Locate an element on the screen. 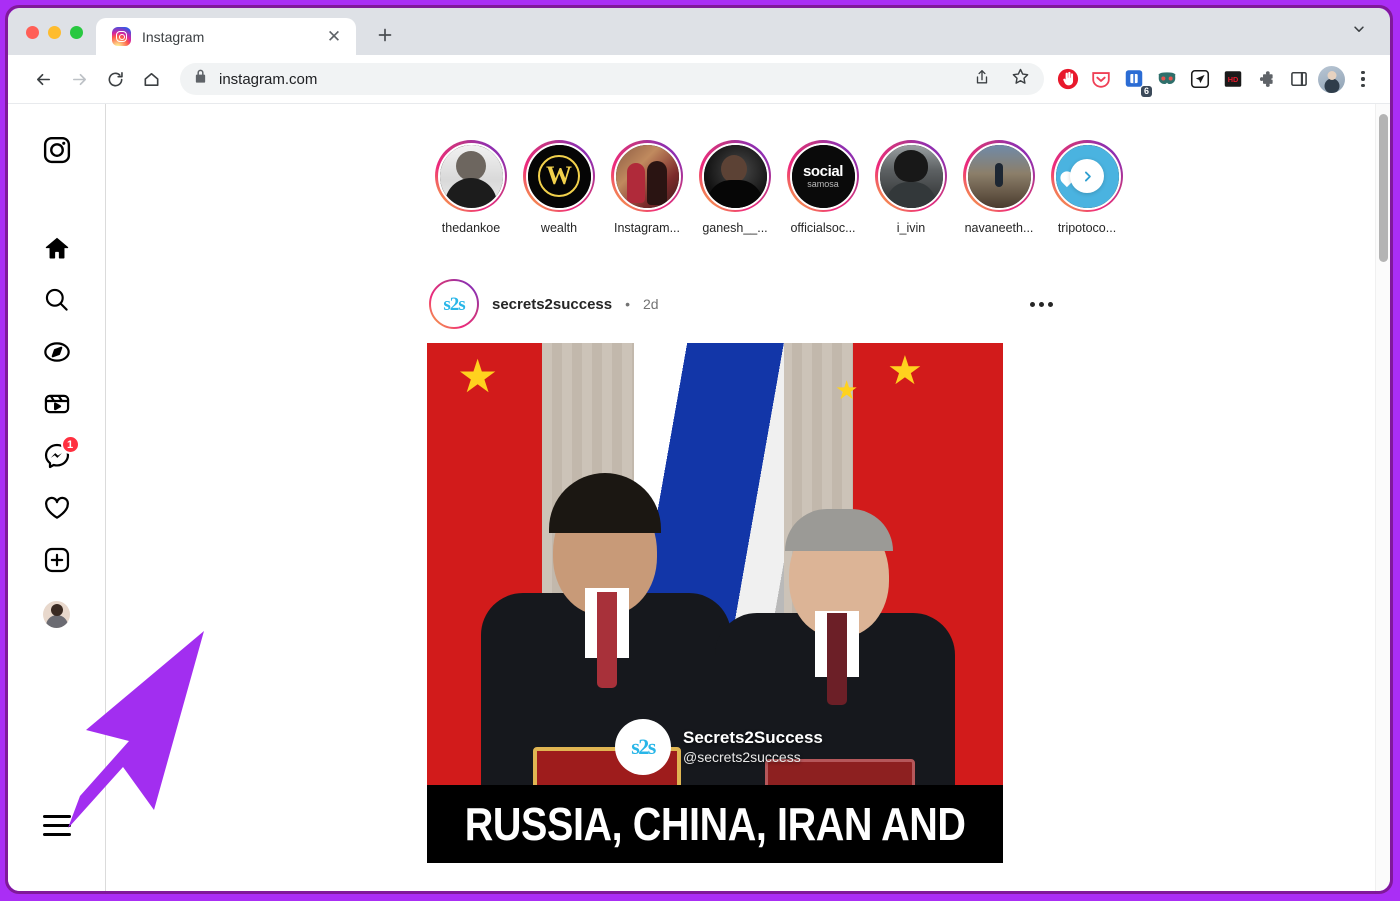 Image resolution: width=1400 pixels, height=901 pixels. post-avatar-ring: s2s is located at coordinates (454, 304).